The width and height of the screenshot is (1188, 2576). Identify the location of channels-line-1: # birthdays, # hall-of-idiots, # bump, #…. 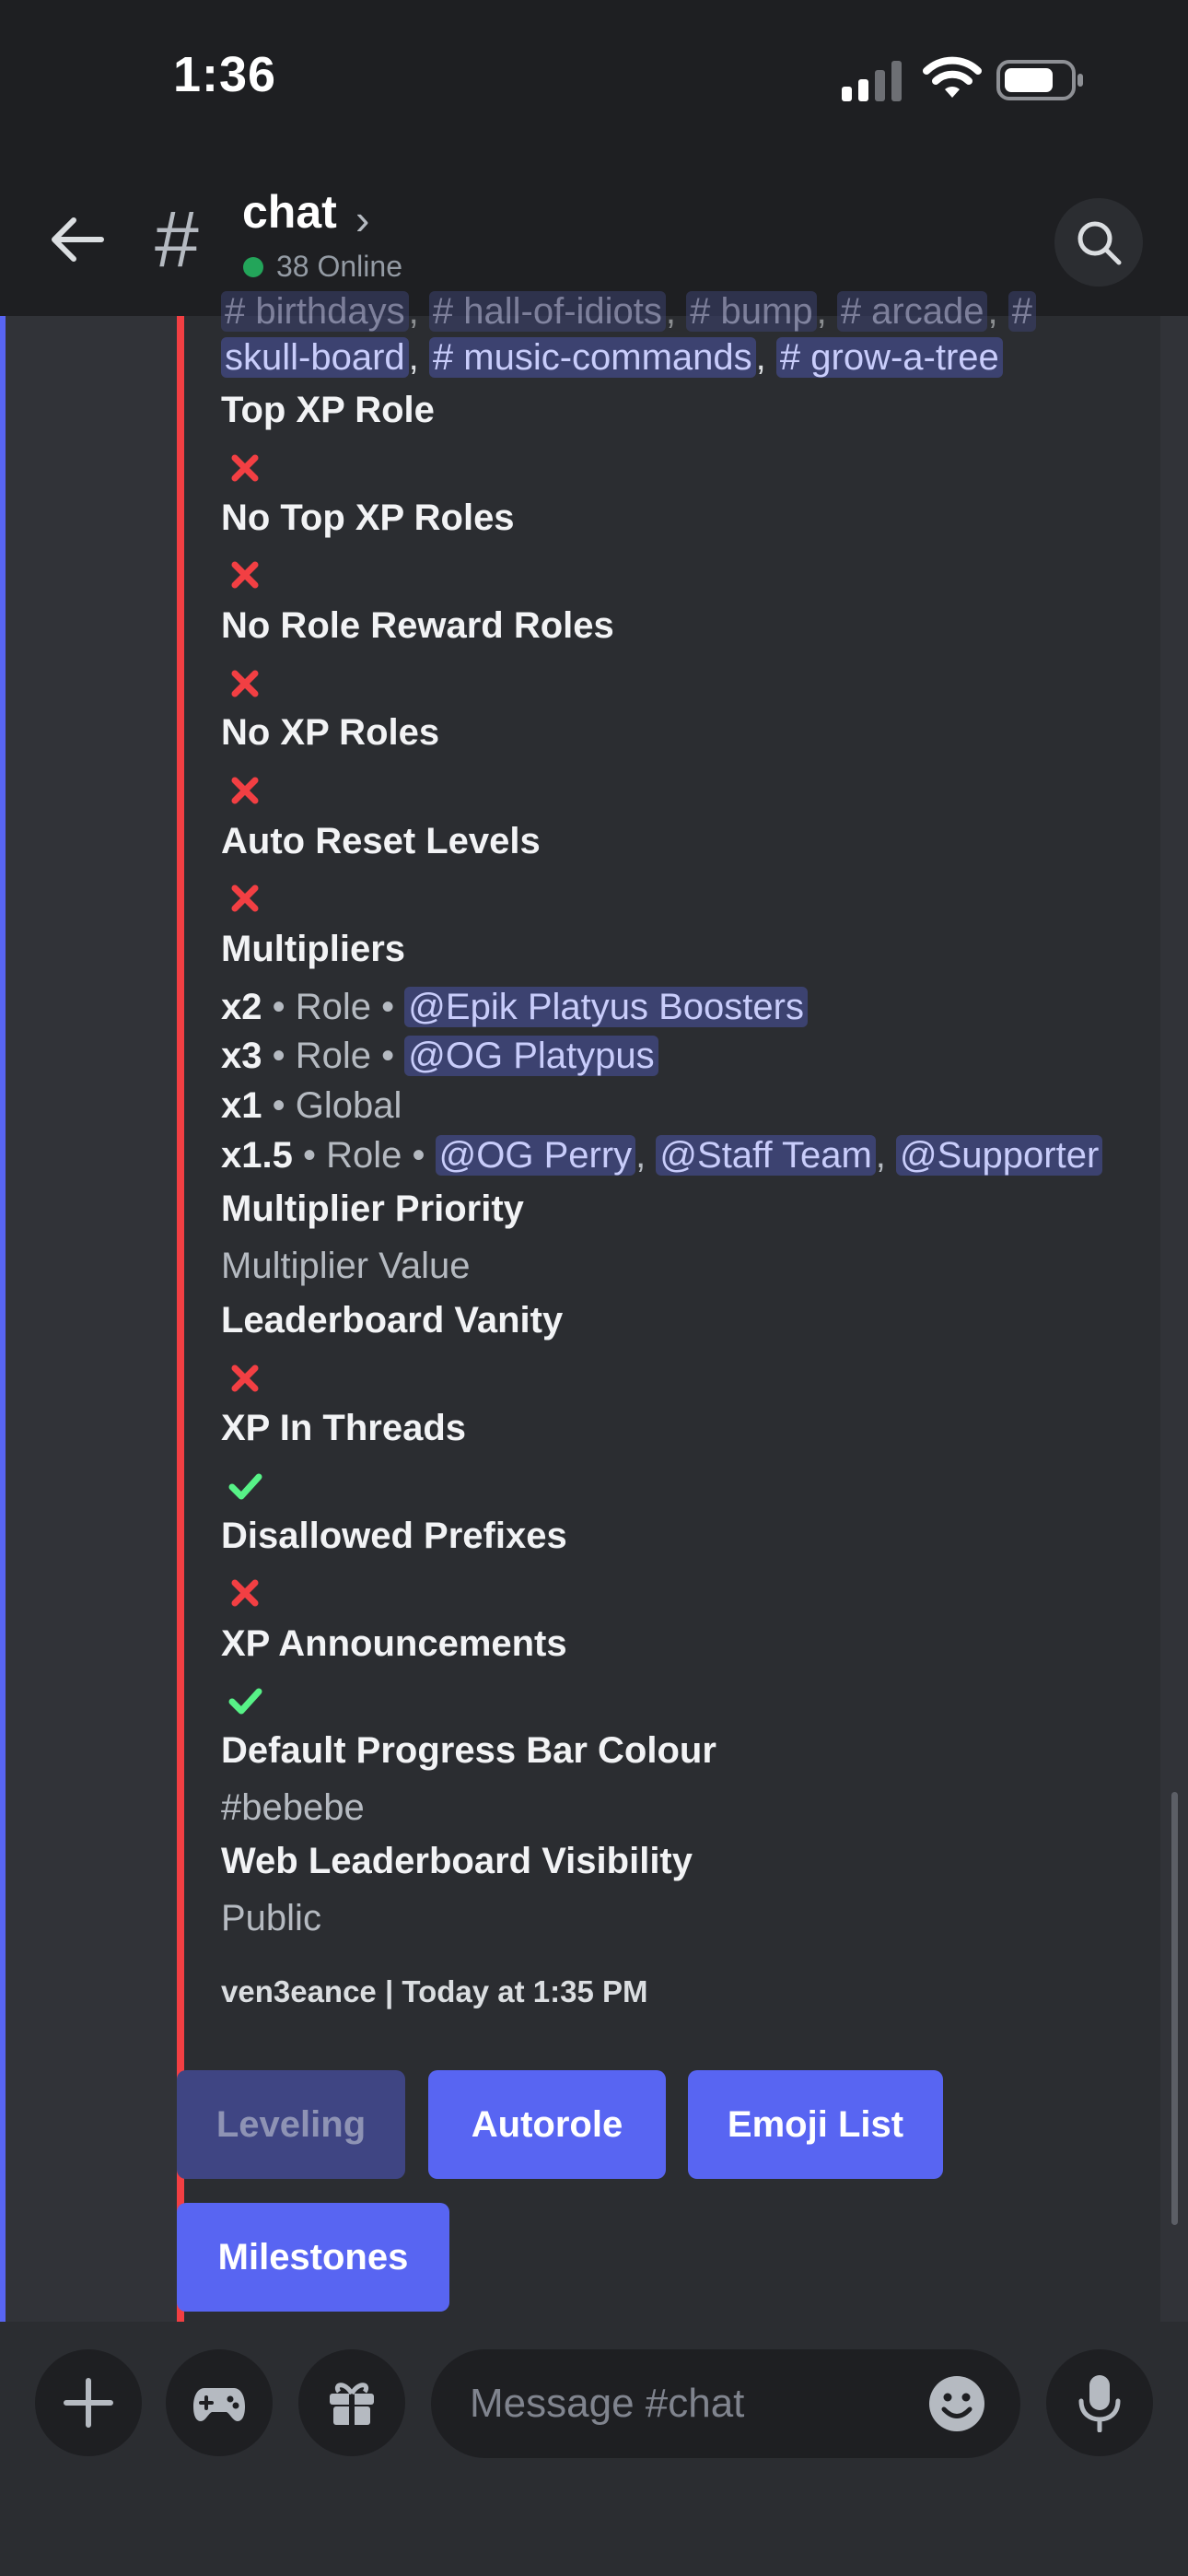
(628, 311).